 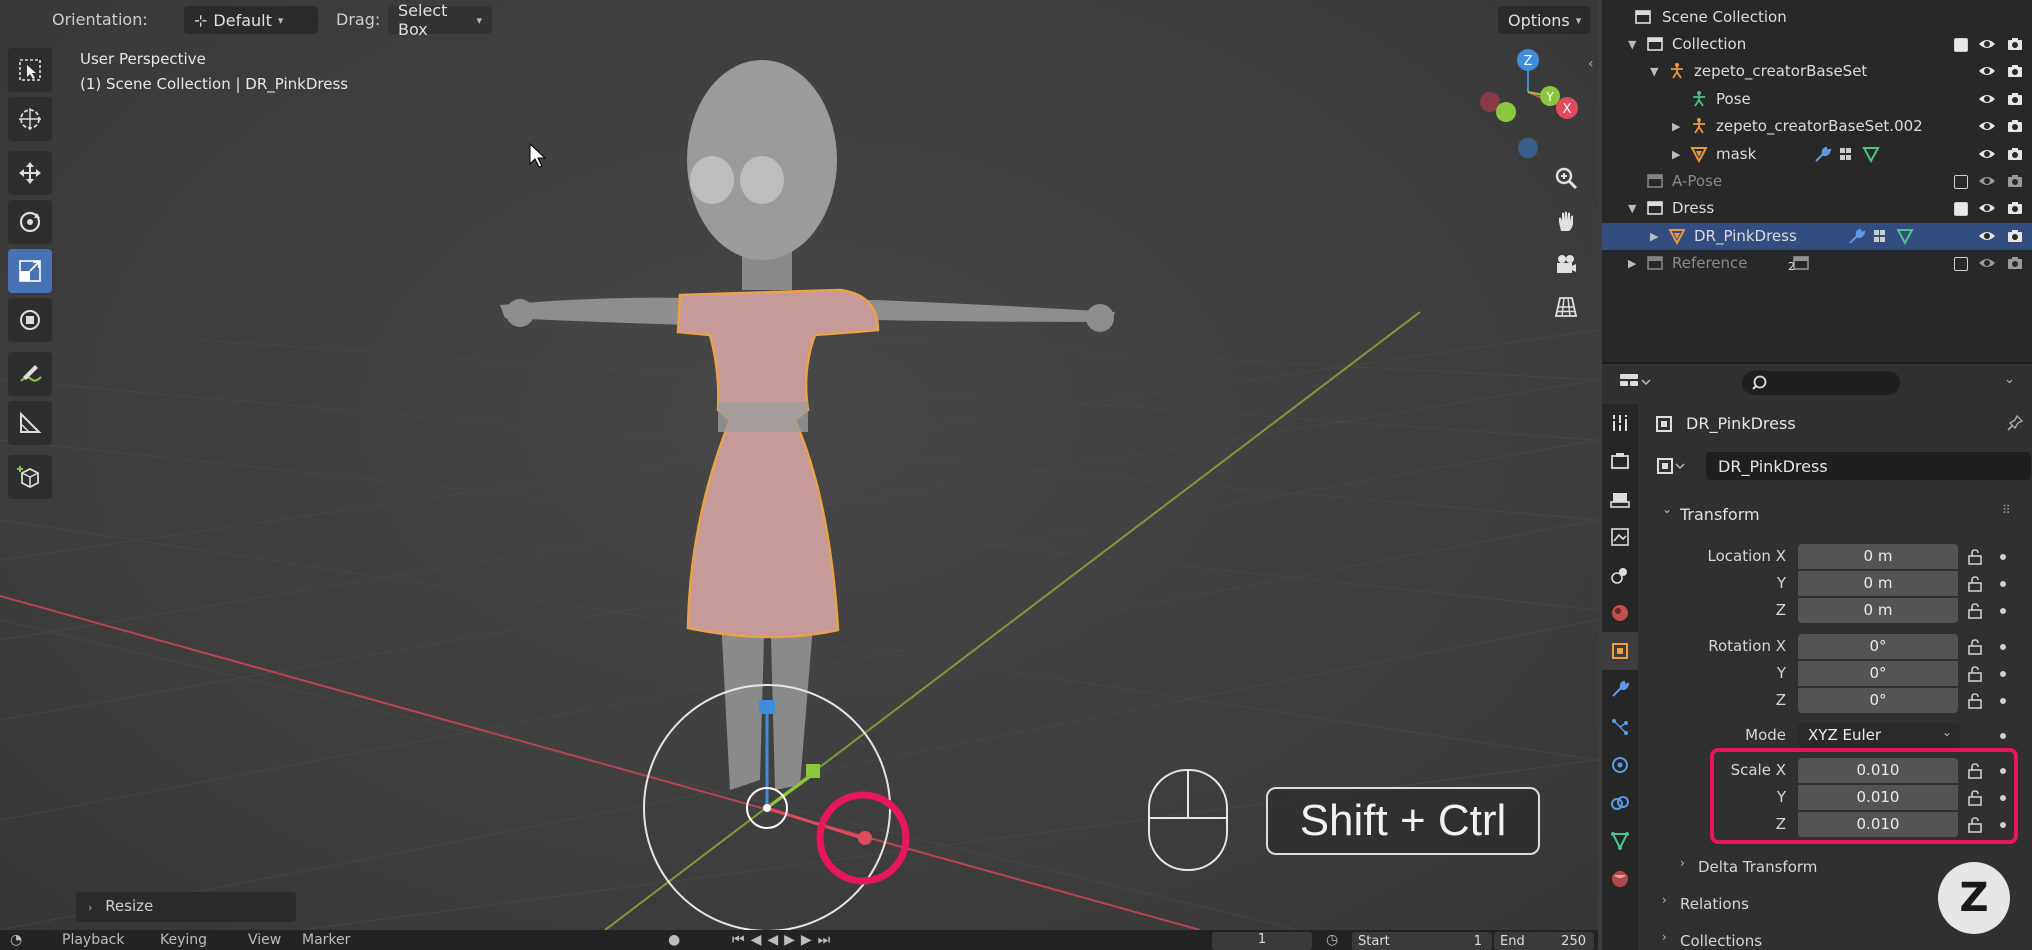 What do you see at coordinates (2006, 510) in the screenshot?
I see `drag-handle-icon: ⠿` at bounding box center [2006, 510].